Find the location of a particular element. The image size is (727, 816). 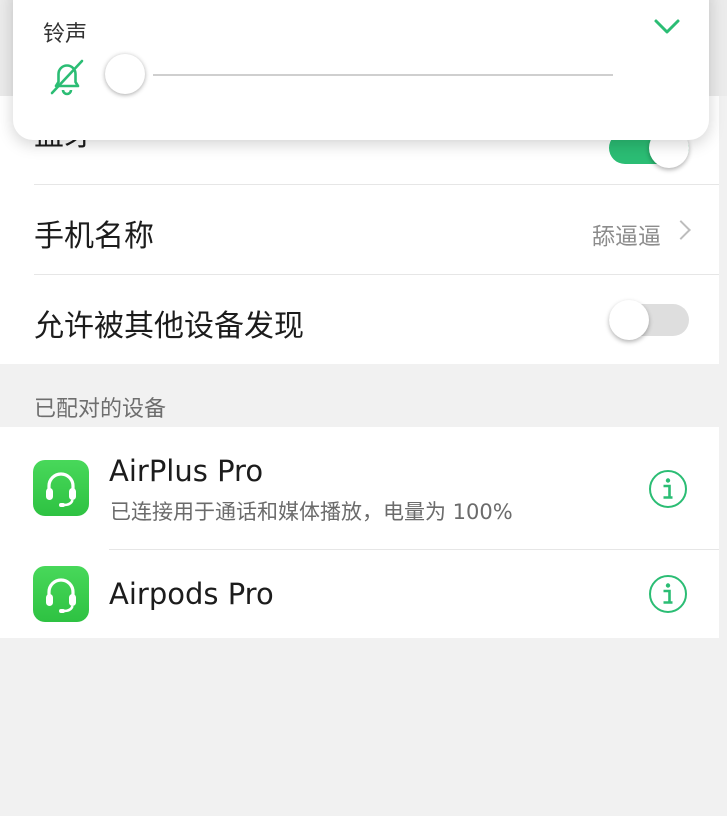

device-name: AirPlus Pro is located at coordinates (186, 471).